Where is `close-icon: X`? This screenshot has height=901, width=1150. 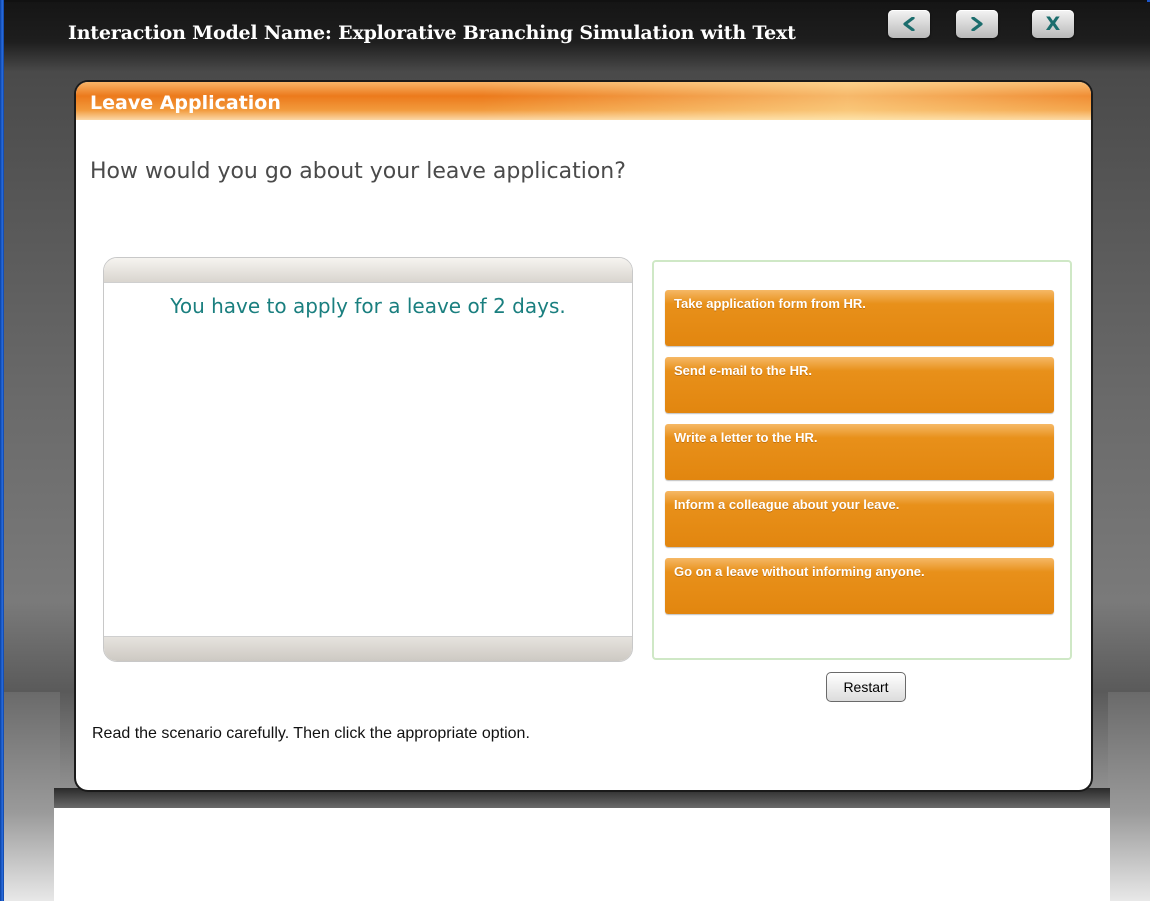
close-icon: X is located at coordinates (1053, 24).